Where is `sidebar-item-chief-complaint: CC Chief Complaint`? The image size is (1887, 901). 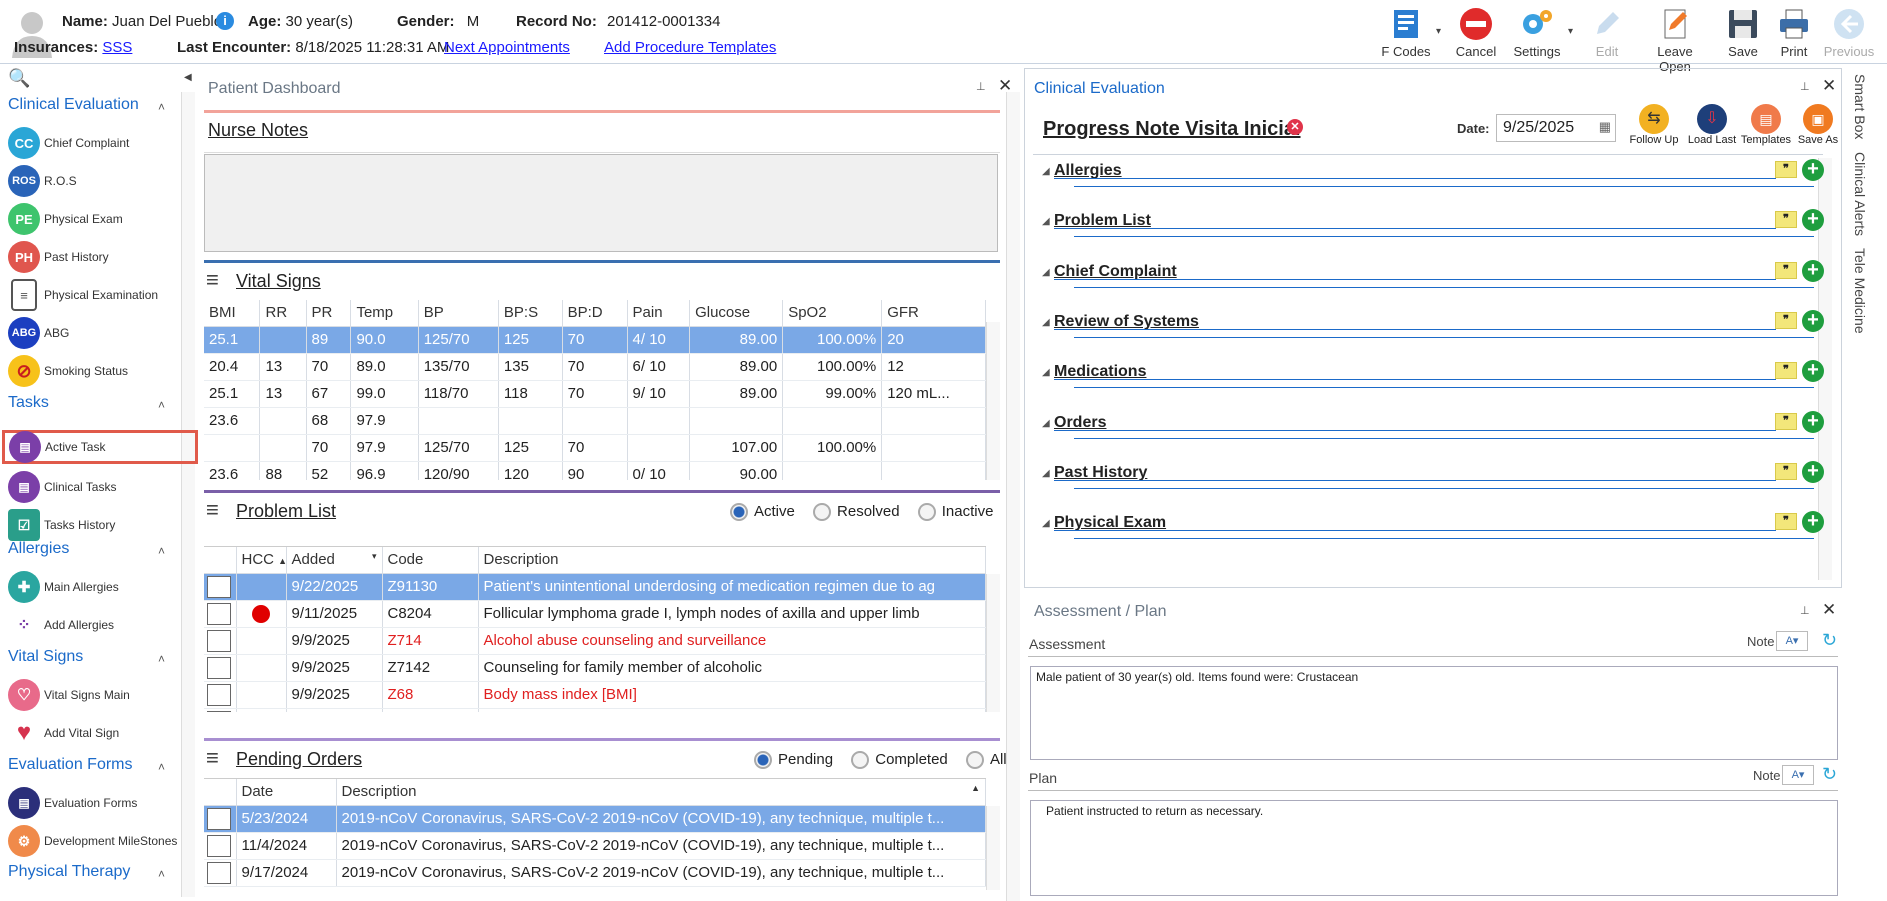 sidebar-item-chief-complaint: CC Chief Complaint is located at coordinates (103, 143).